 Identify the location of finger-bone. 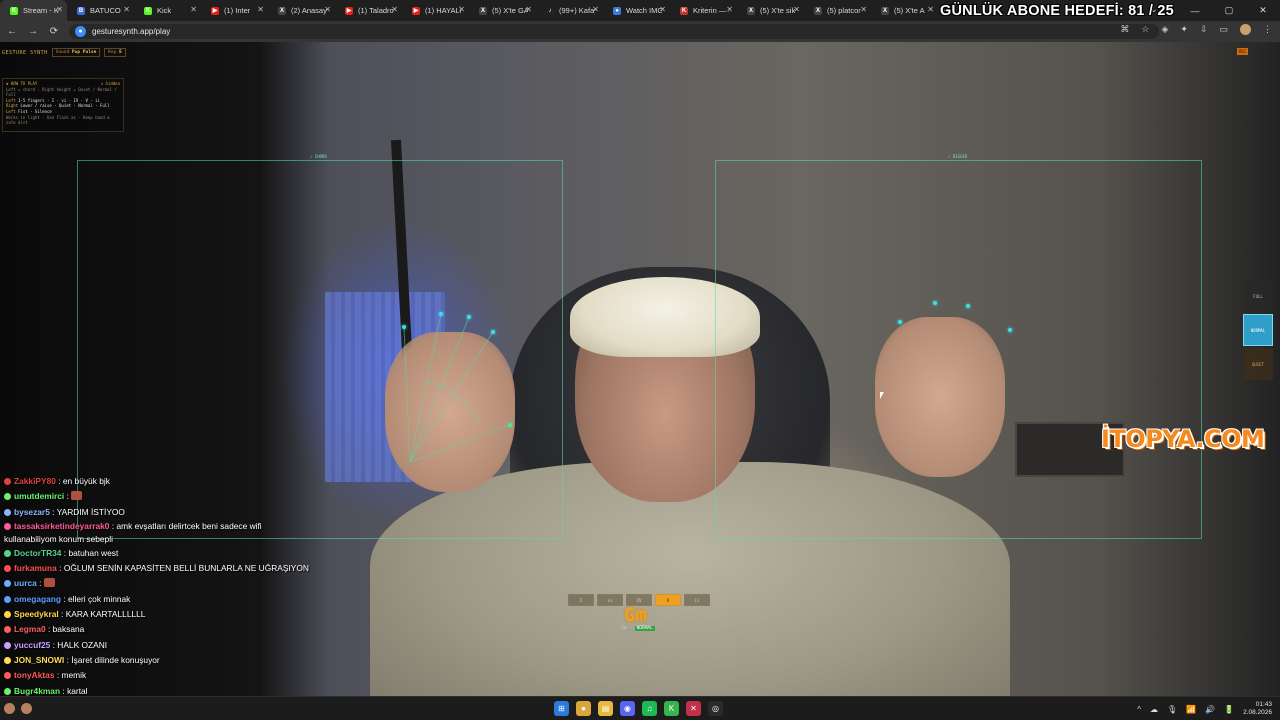
(451, 397).